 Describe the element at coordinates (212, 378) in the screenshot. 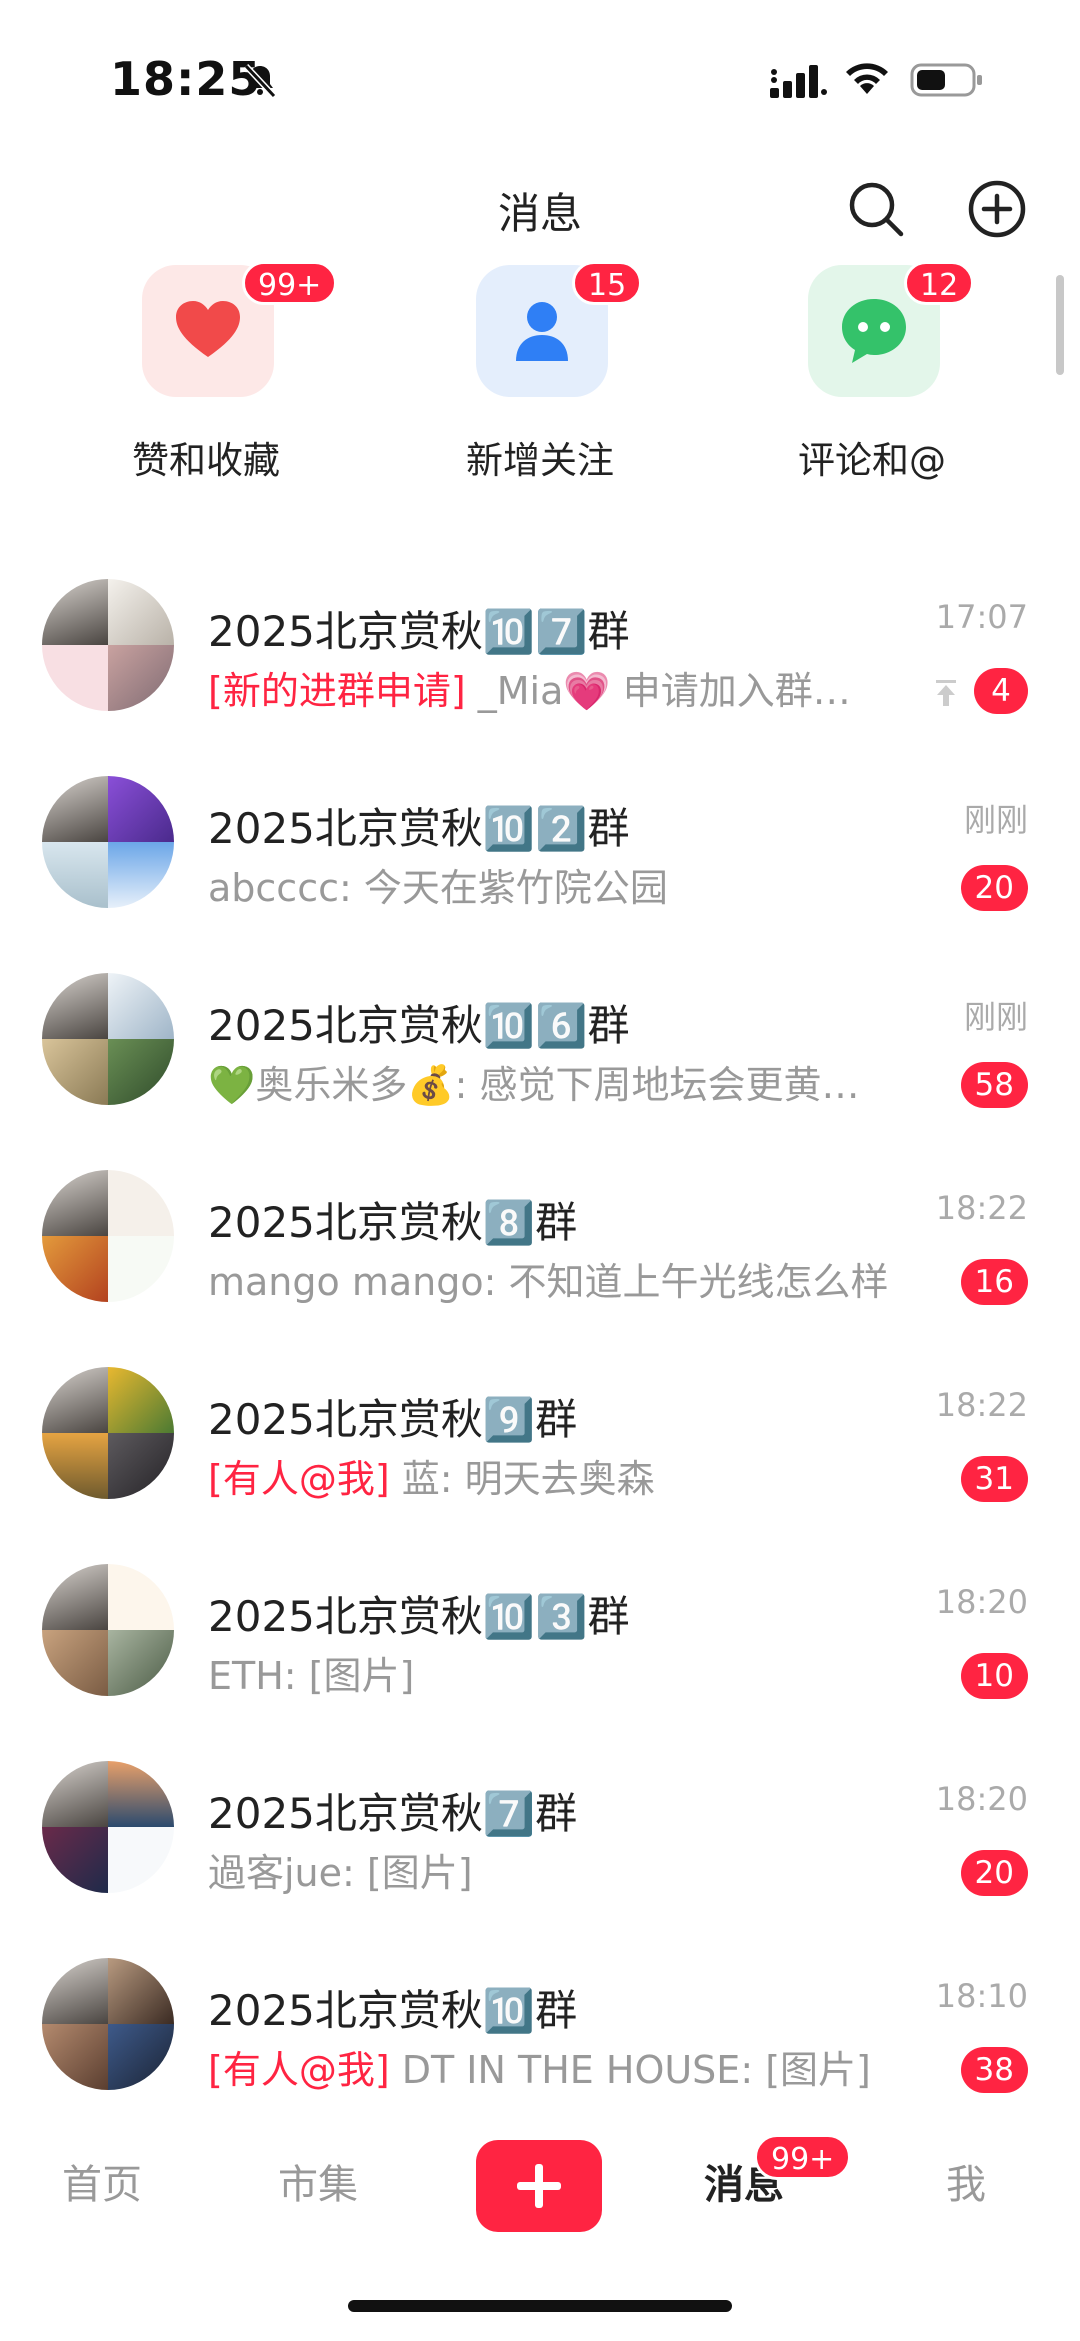

I see `quick-entry-likes: 99+ 赞和收藏` at that location.